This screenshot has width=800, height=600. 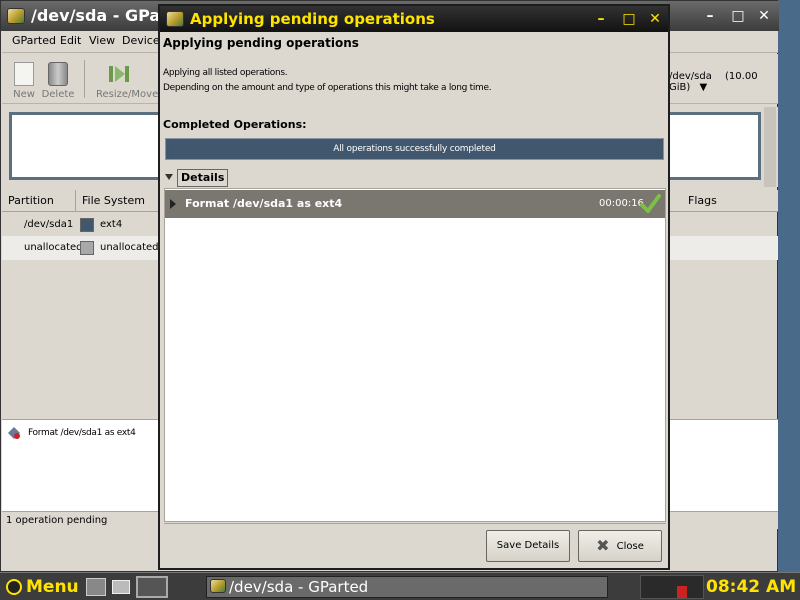 What do you see at coordinates (415, 523) in the screenshot?
I see `dialog-separator` at bounding box center [415, 523].